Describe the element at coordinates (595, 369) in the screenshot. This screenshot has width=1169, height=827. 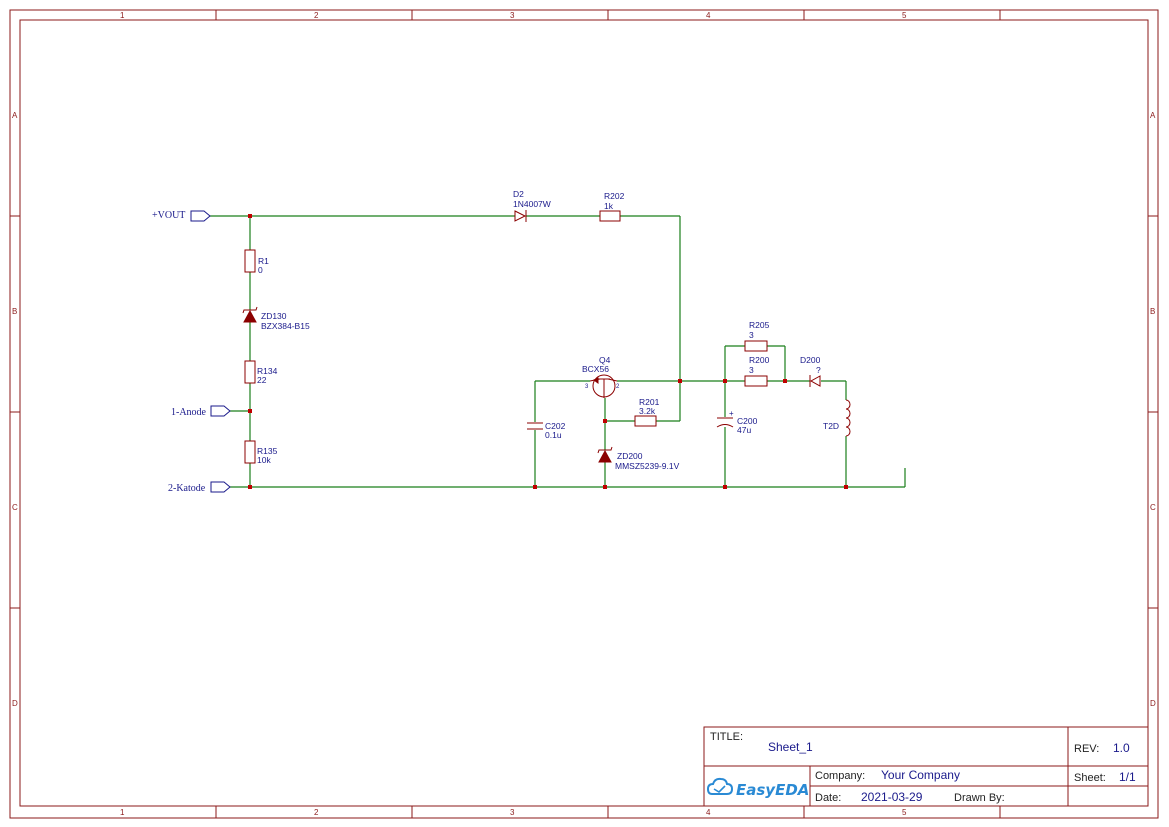
I see `svg-text: BCX56` at that location.